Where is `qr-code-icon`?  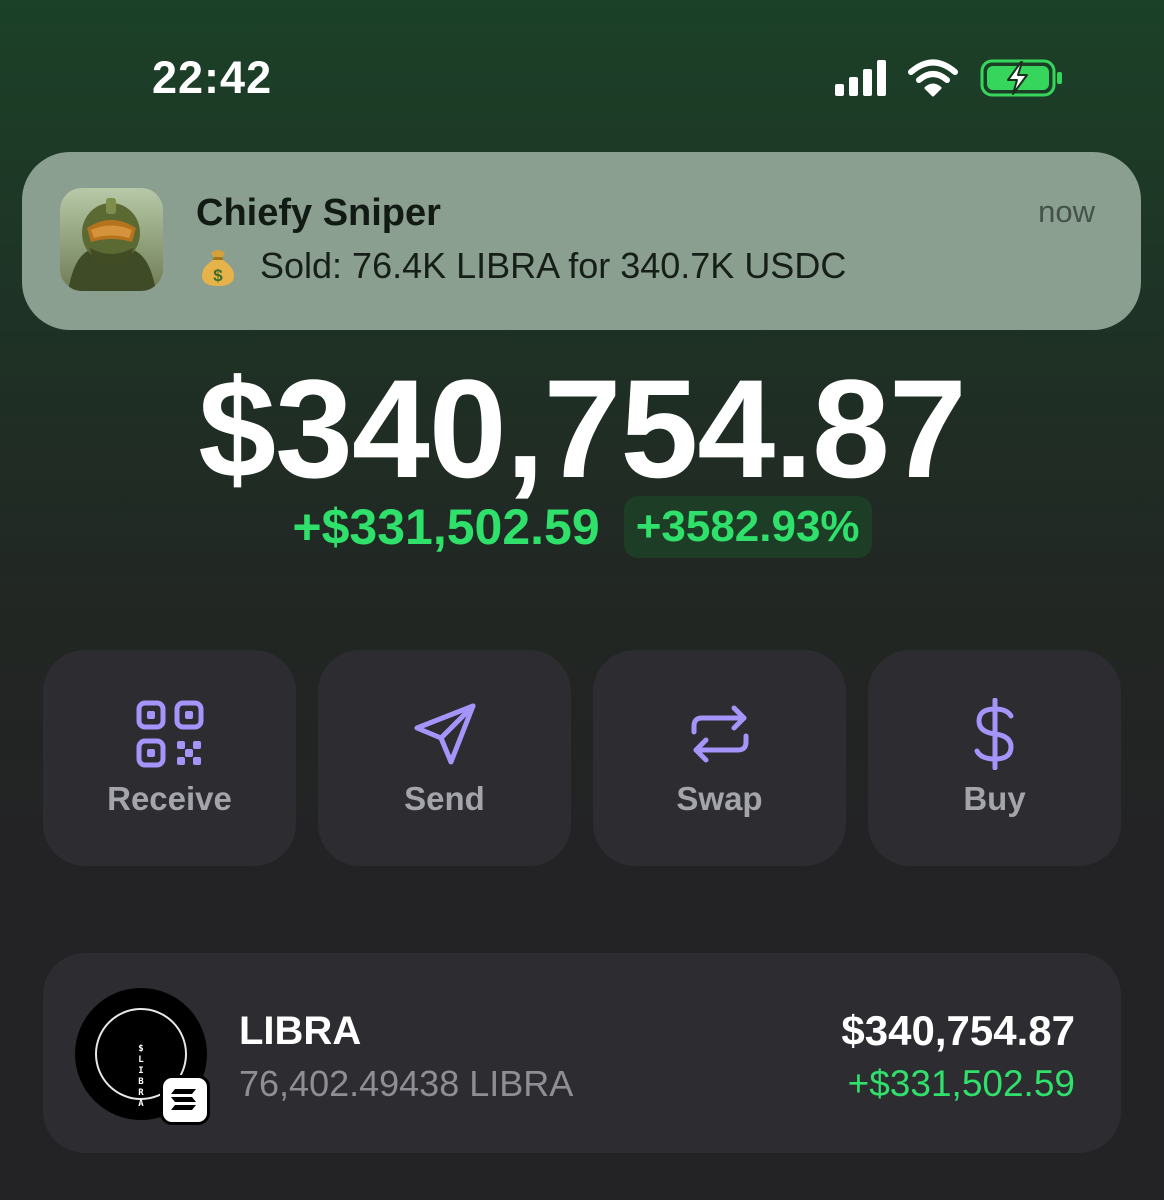
qr-code-icon is located at coordinates (169, 734).